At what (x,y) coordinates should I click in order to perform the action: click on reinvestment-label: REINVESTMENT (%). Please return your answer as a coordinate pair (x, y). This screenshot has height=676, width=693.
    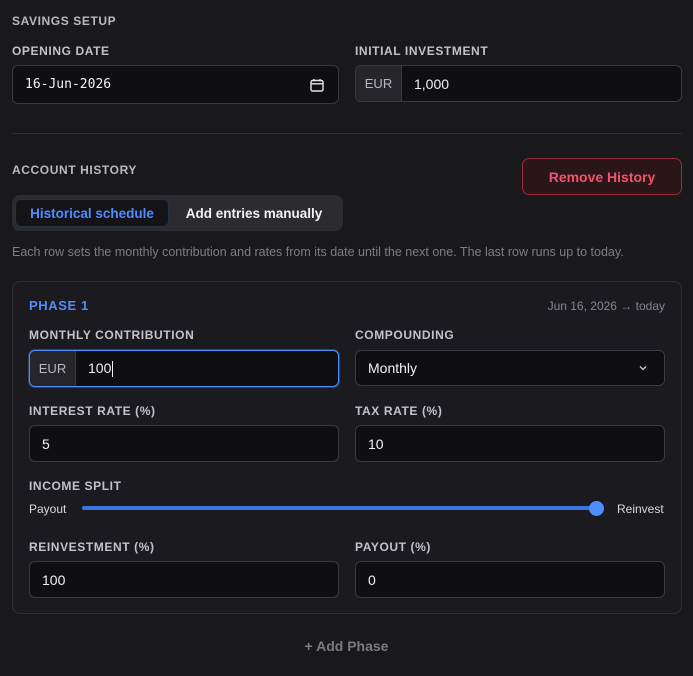
    Looking at the image, I should click on (92, 547).